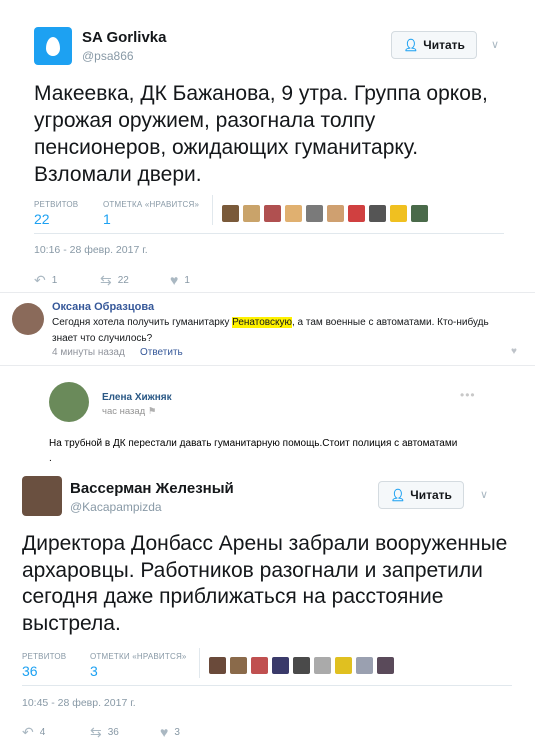 Image resolution: width=535 pixels, height=750 pixels. Describe the element at coordinates (103, 307) in the screenshot. I see `comment-author: Оксана Образцова` at that location.